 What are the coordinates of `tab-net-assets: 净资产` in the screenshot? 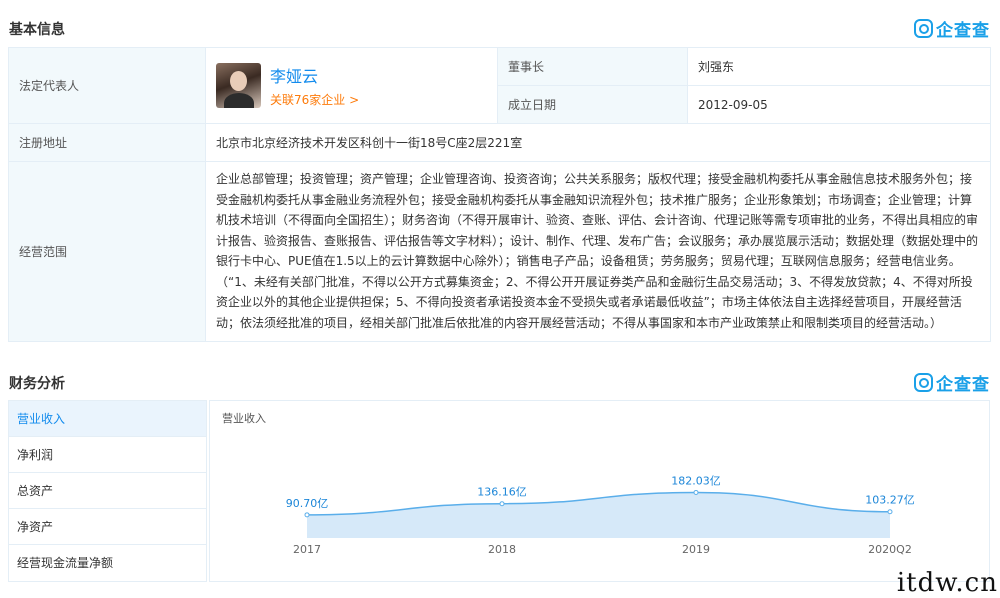 It's located at (107, 527).